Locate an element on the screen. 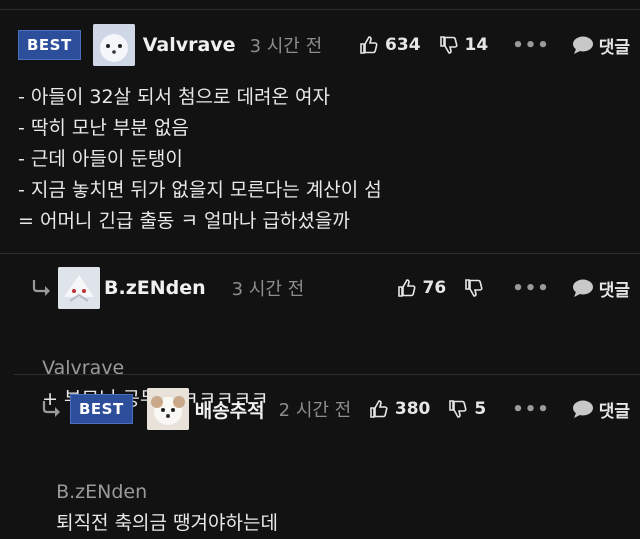  like-button: 380 is located at coordinates (400, 409).